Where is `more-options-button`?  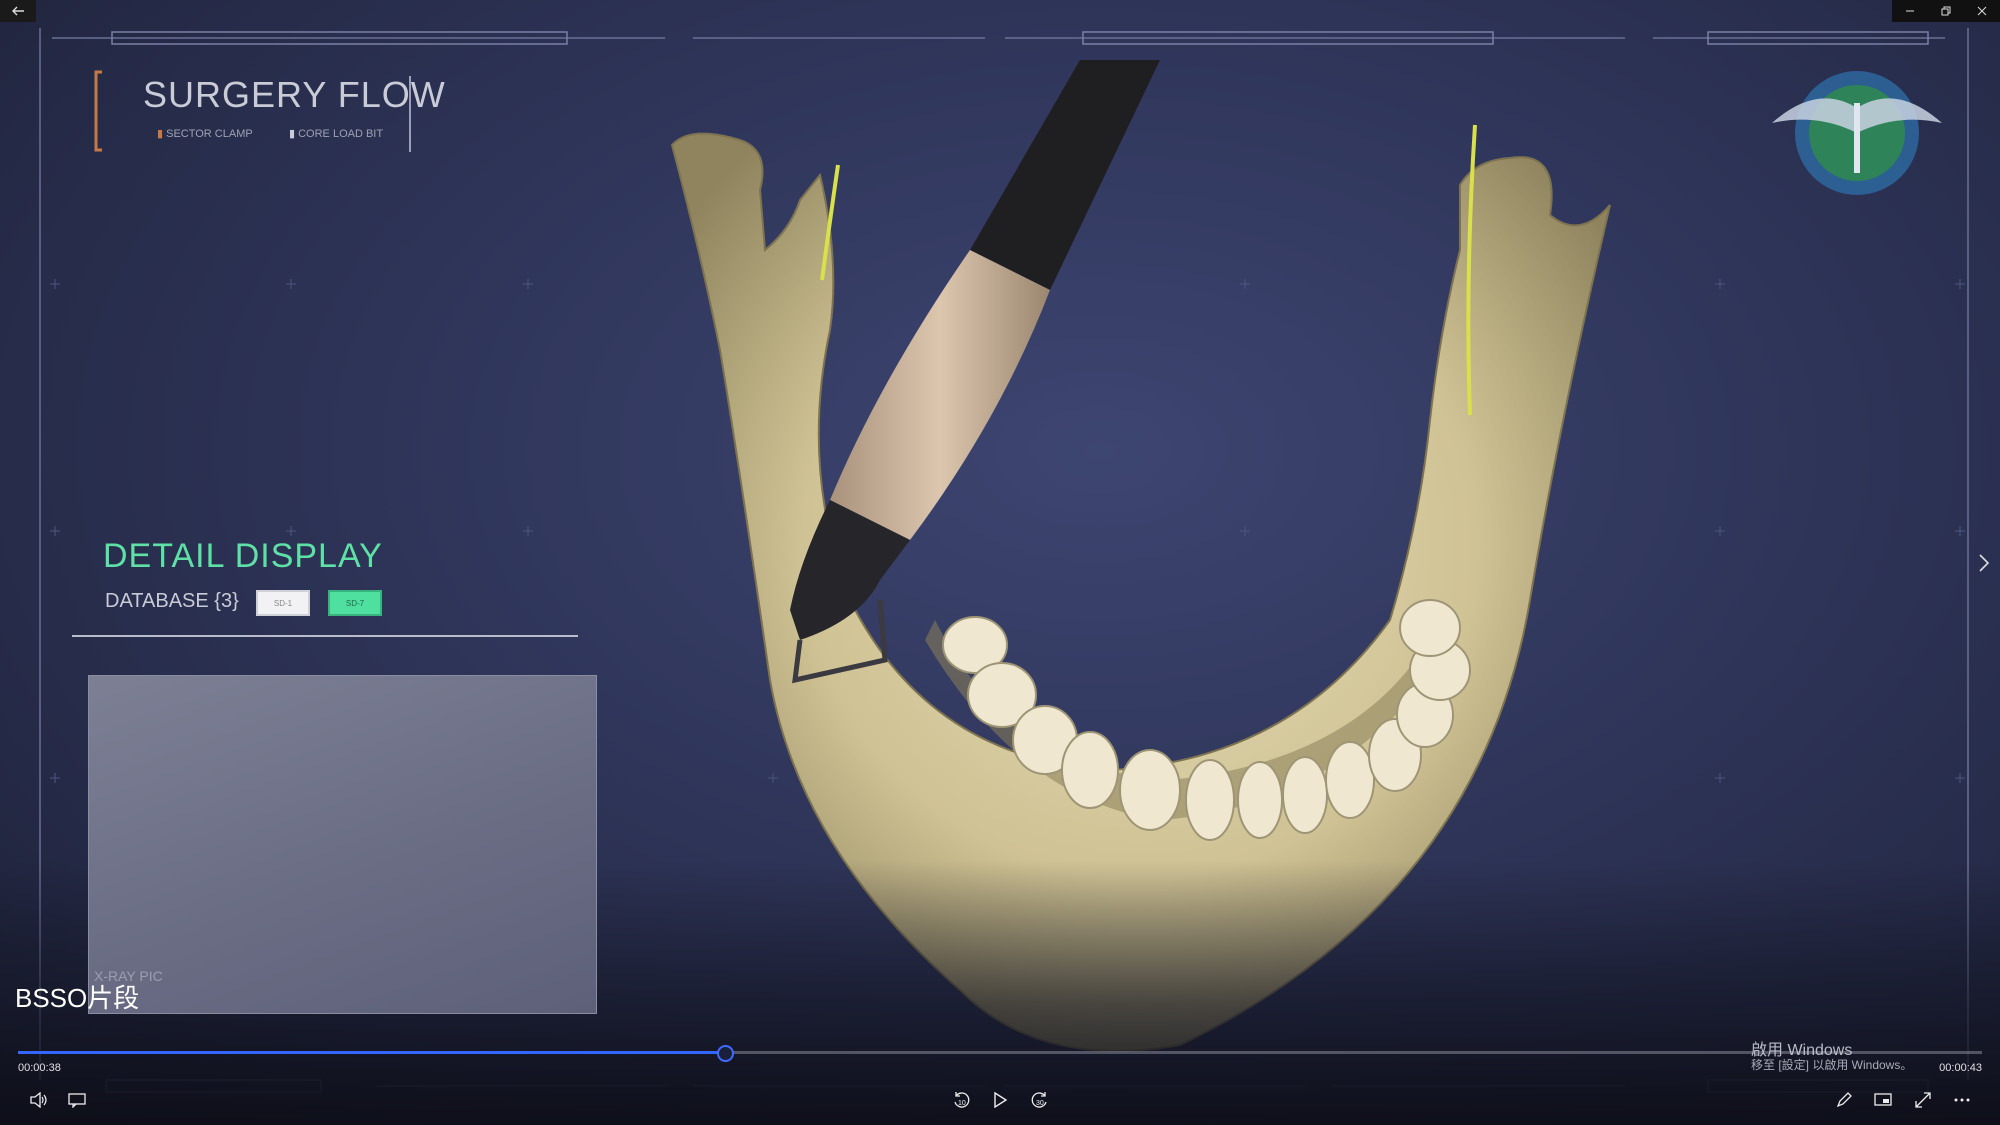 more-options-button is located at coordinates (1962, 1100).